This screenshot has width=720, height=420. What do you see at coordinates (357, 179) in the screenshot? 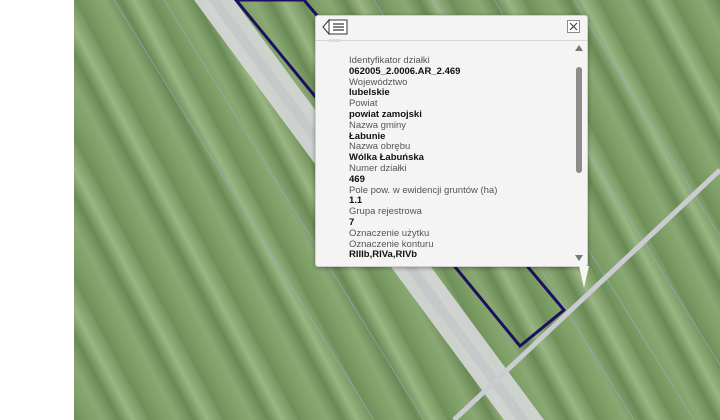
I see `field-value: 469` at bounding box center [357, 179].